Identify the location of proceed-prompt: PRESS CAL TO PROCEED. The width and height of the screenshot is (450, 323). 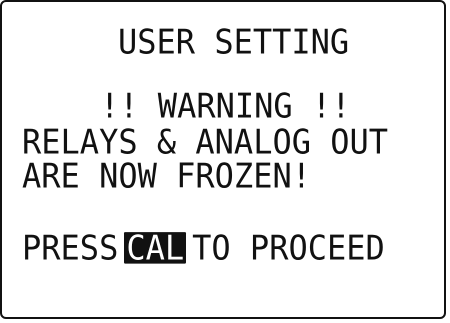
(203, 248).